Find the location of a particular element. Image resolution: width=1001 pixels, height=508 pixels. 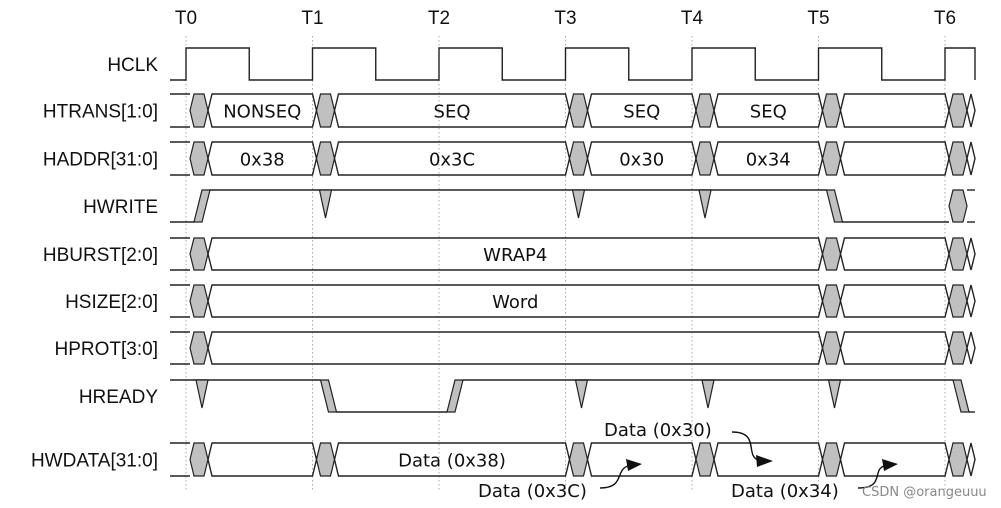

time-markers: T0 T1 T2 T3 T4 T5 T6 is located at coordinates (565, 18).